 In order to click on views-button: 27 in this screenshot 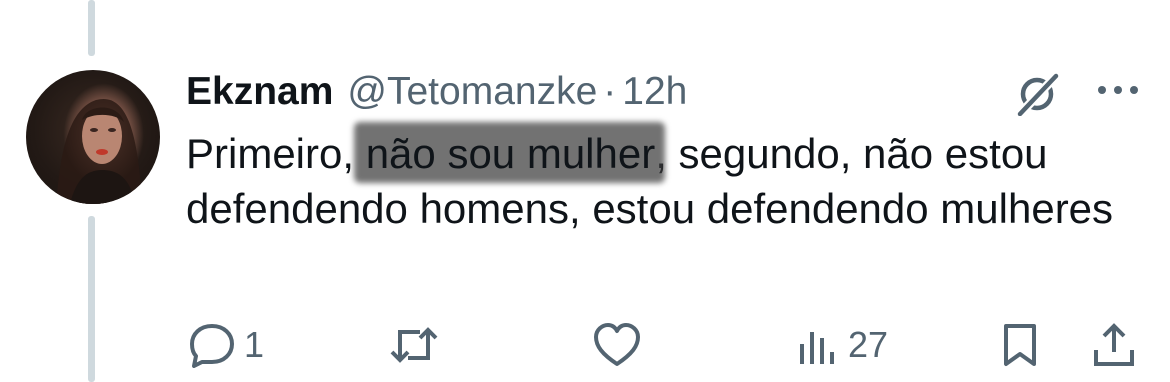, I will do `click(842, 345)`.